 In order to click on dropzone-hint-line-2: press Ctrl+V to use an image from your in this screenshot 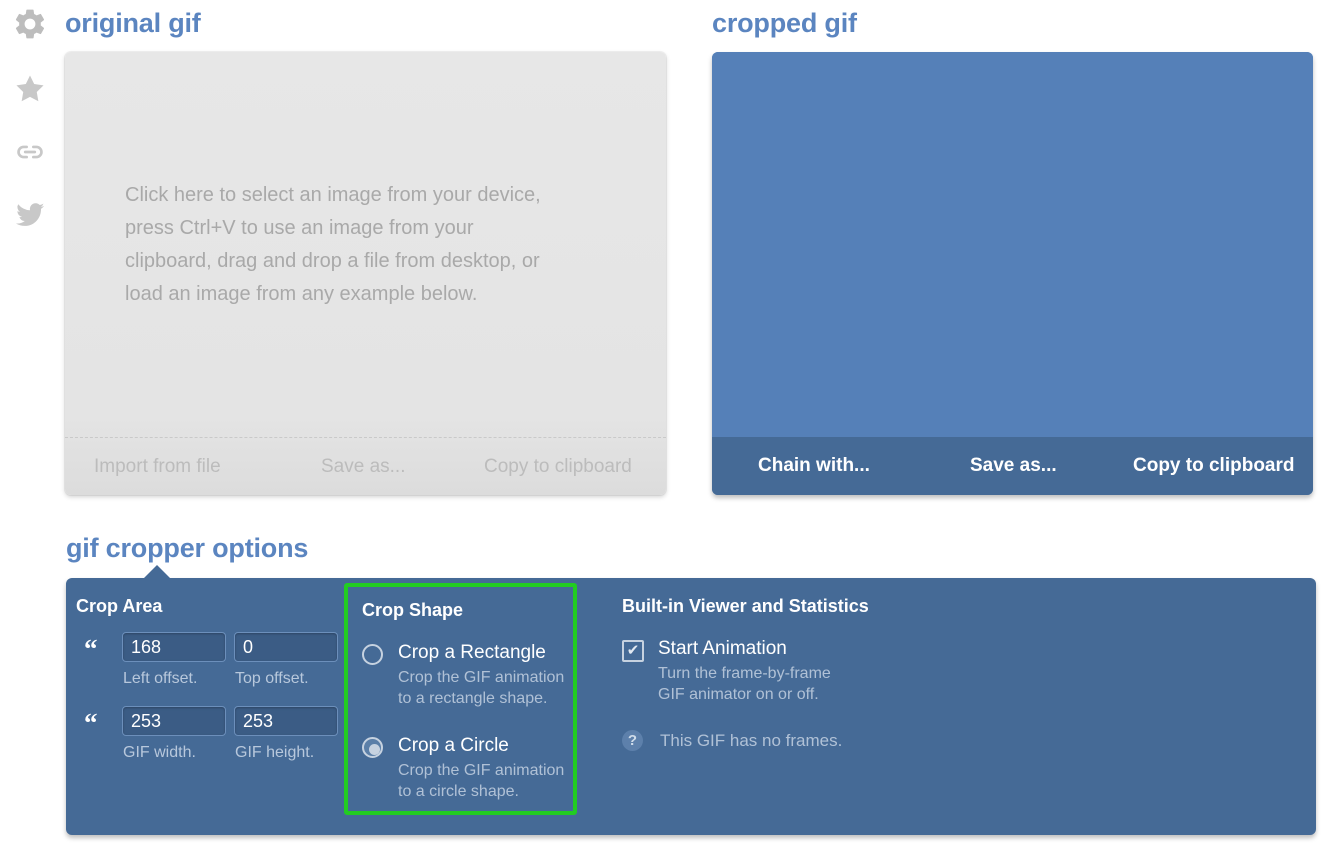, I will do `click(299, 227)`.